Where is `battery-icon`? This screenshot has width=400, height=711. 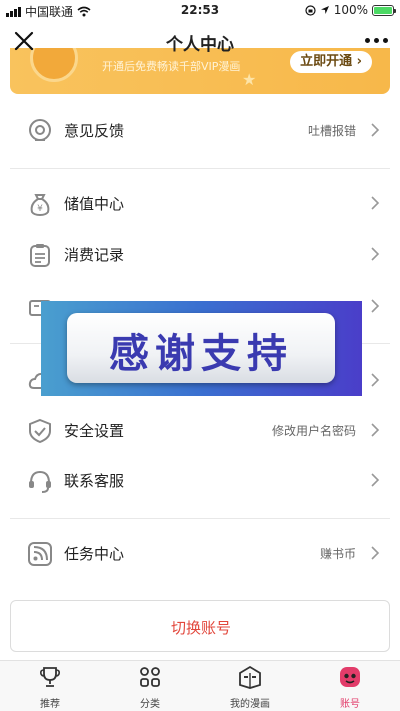
battery-icon is located at coordinates (384, 10).